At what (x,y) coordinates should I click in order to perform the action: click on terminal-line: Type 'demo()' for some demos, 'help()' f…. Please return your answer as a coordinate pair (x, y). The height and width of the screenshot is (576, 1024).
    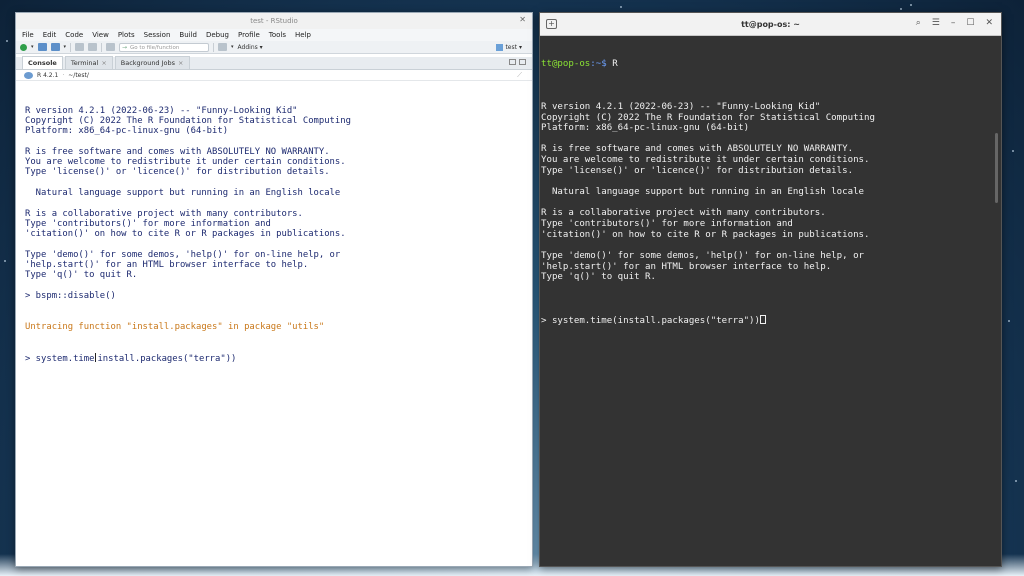
    Looking at the image, I should click on (703, 255).